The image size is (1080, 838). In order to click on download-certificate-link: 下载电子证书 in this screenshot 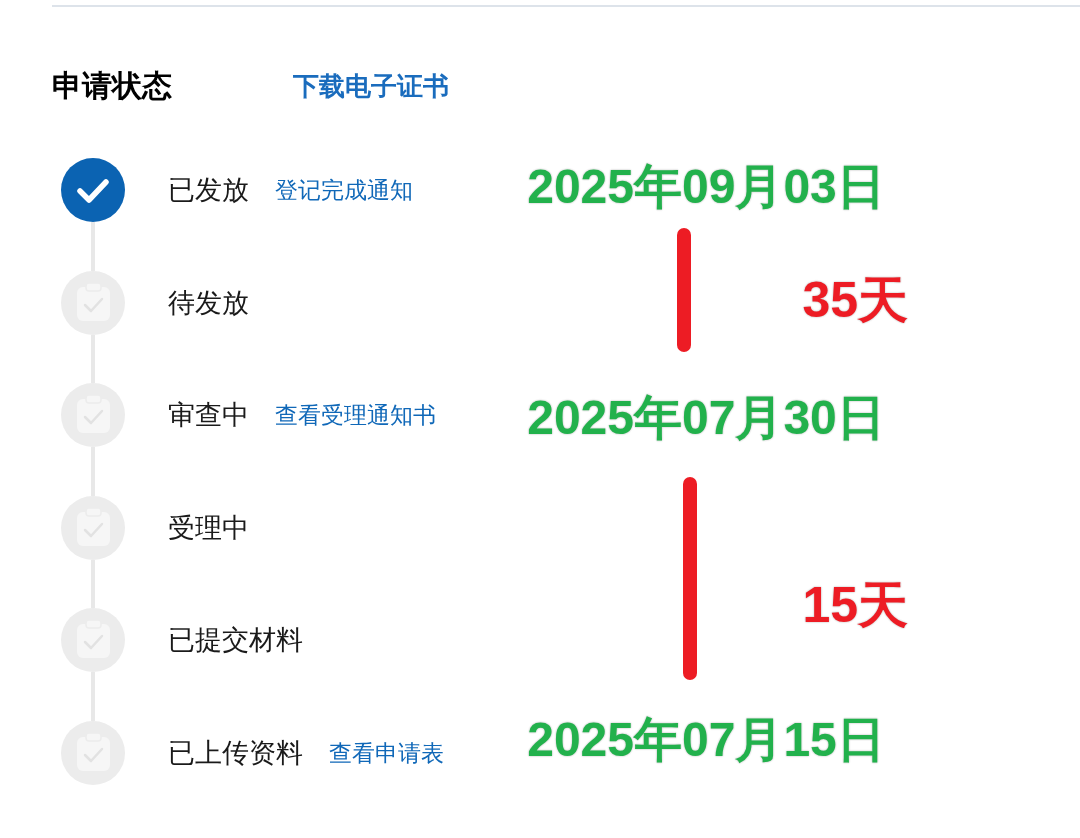, I will do `click(371, 86)`.